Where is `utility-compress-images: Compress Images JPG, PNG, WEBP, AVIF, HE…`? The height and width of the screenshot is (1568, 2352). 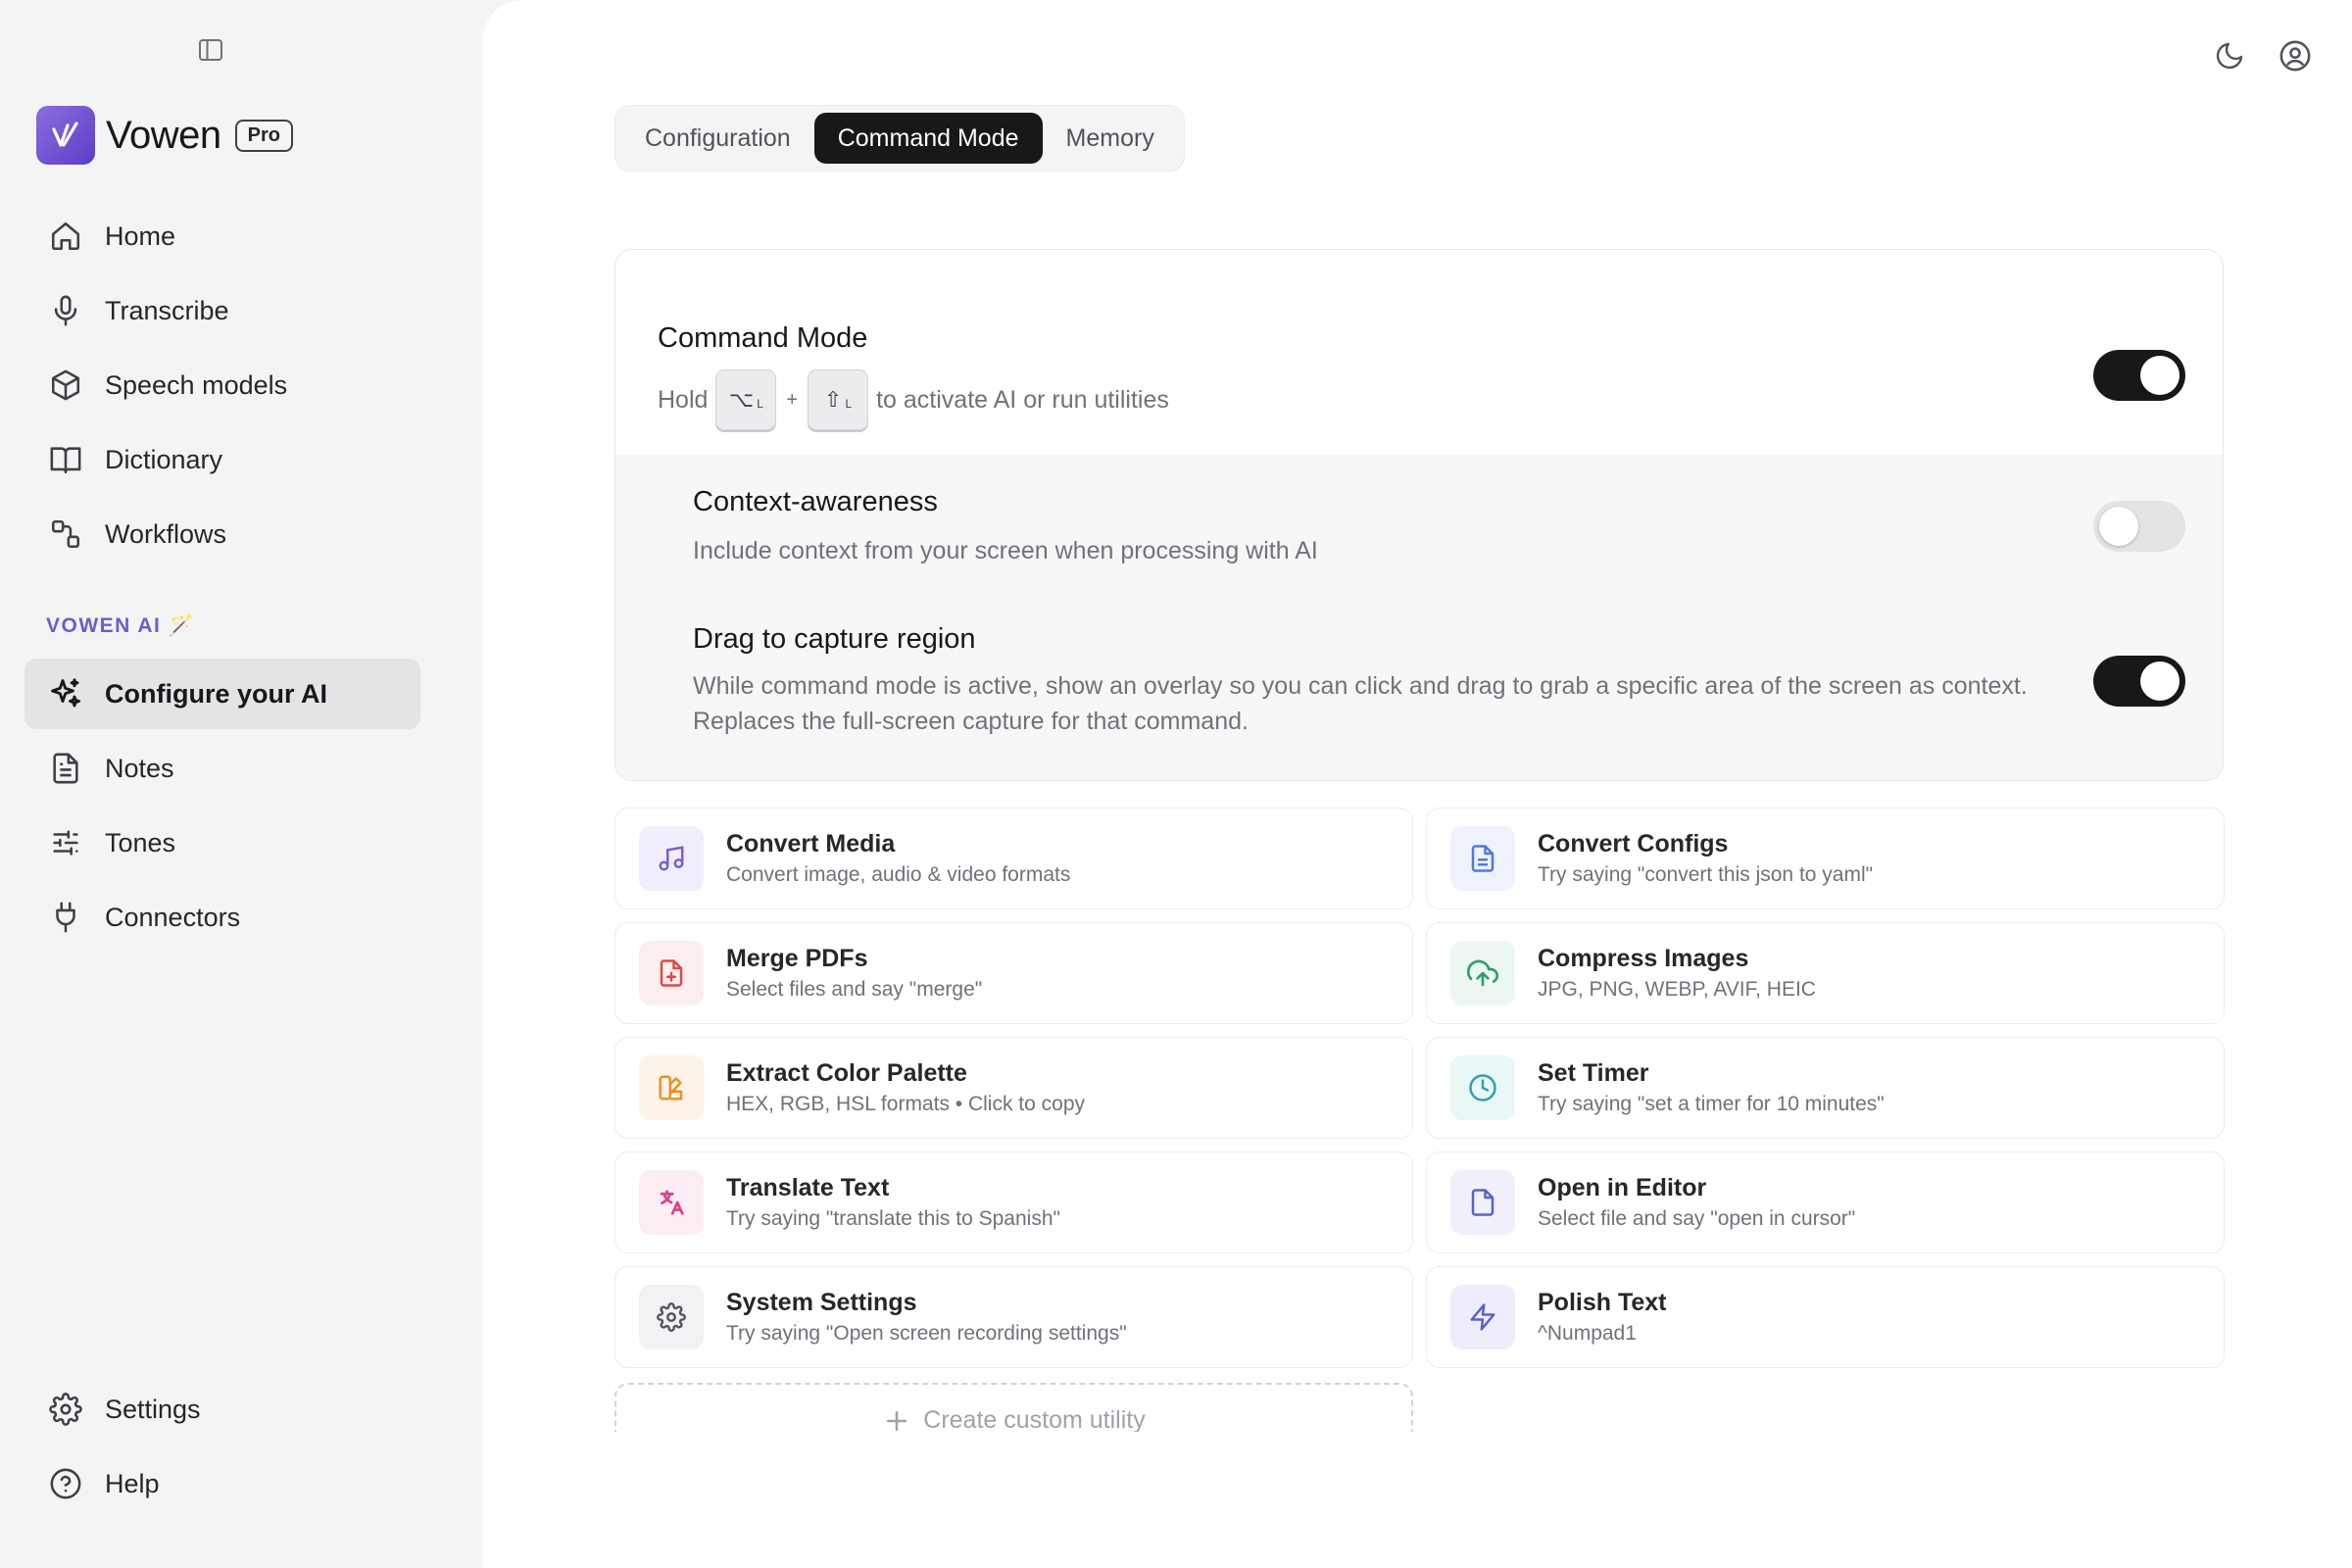
utility-compress-images: Compress Images JPG, PNG, WEBP, AVIF, HE… is located at coordinates (1825, 973).